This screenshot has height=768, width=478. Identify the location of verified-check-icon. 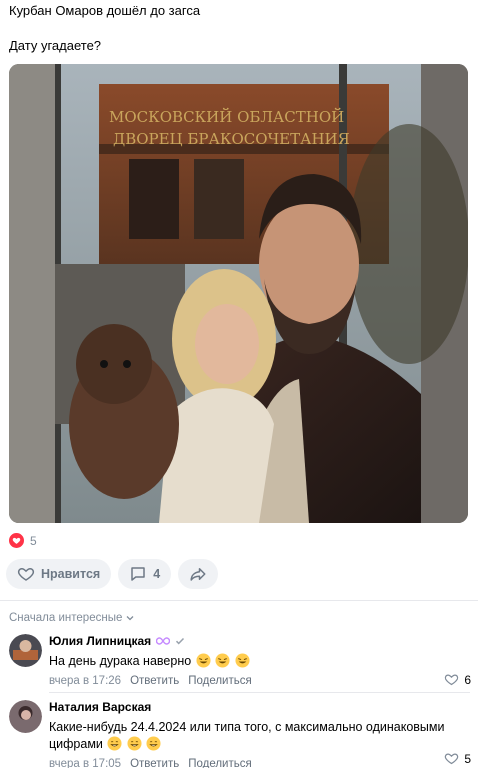
(180, 641).